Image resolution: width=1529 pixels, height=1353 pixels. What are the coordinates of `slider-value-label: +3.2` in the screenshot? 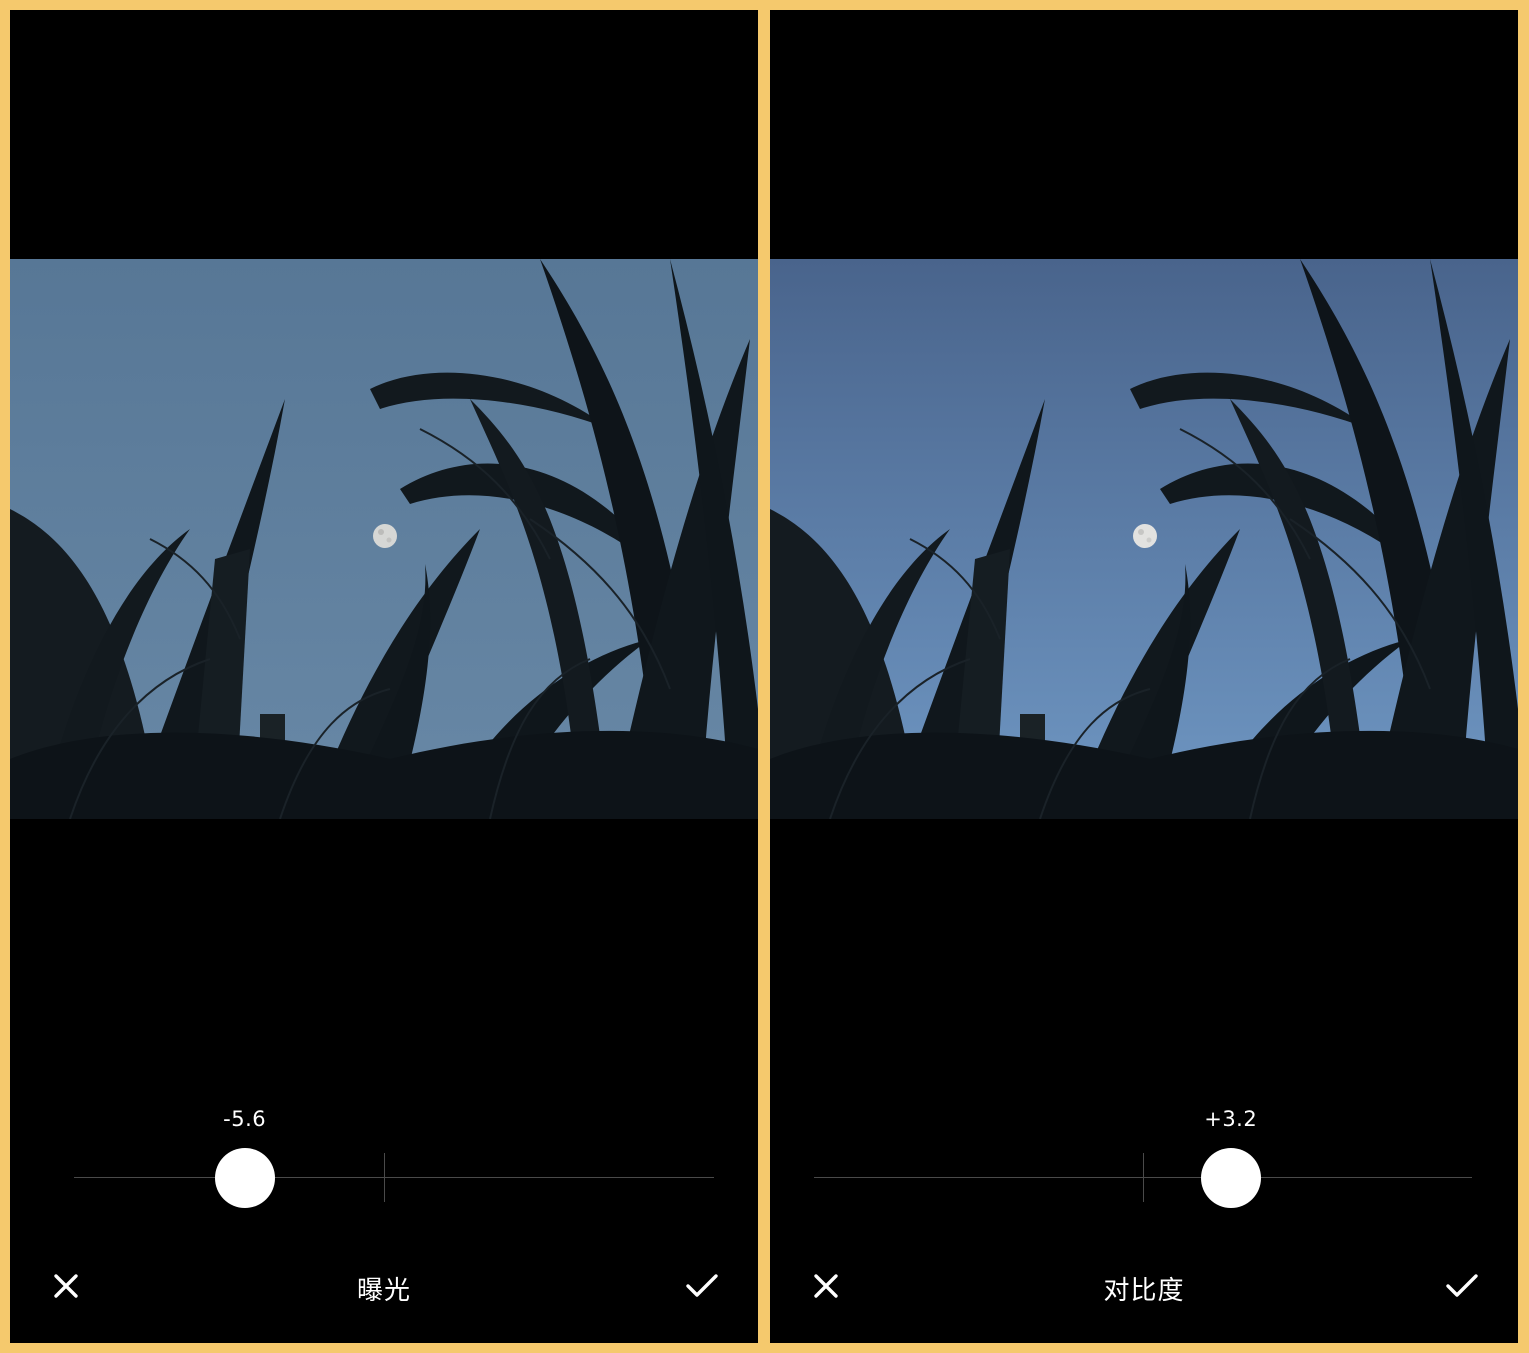 It's located at (1231, 1119).